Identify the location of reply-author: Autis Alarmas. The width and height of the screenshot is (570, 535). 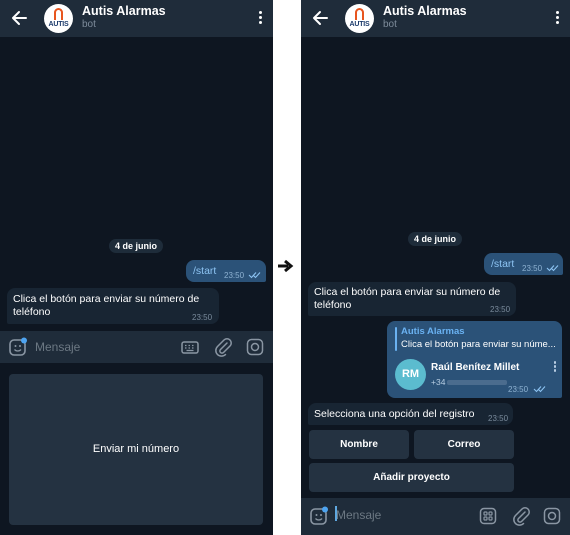
(433, 331).